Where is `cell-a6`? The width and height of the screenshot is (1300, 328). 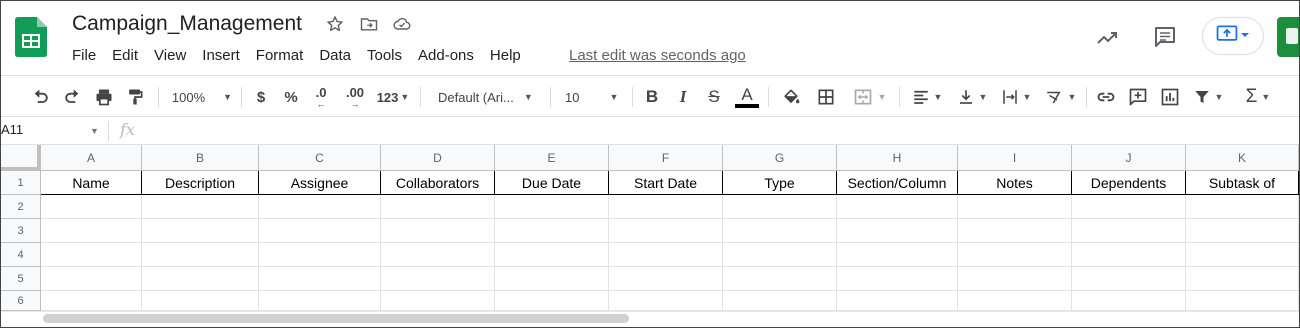 cell-a6 is located at coordinates (91, 301).